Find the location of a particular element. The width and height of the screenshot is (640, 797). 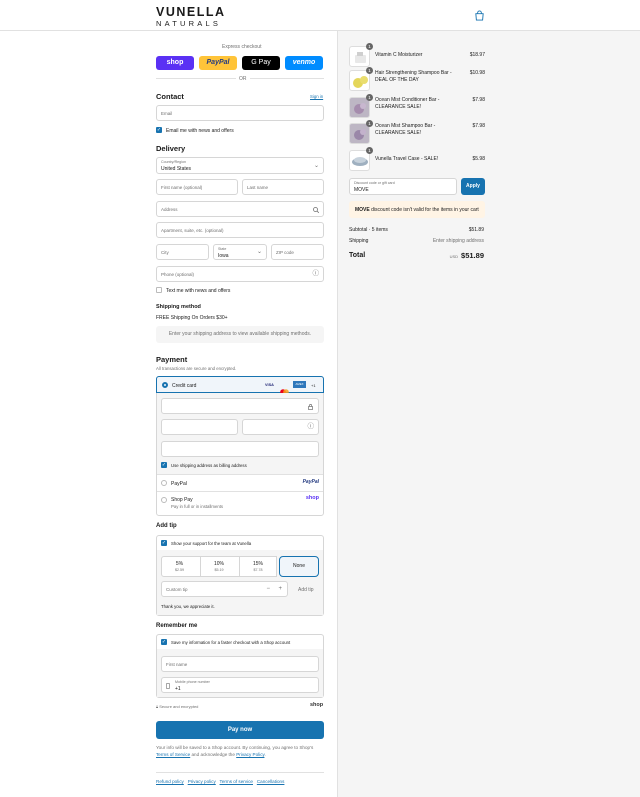

last-name-placeholder: Last name is located at coordinates (258, 187).